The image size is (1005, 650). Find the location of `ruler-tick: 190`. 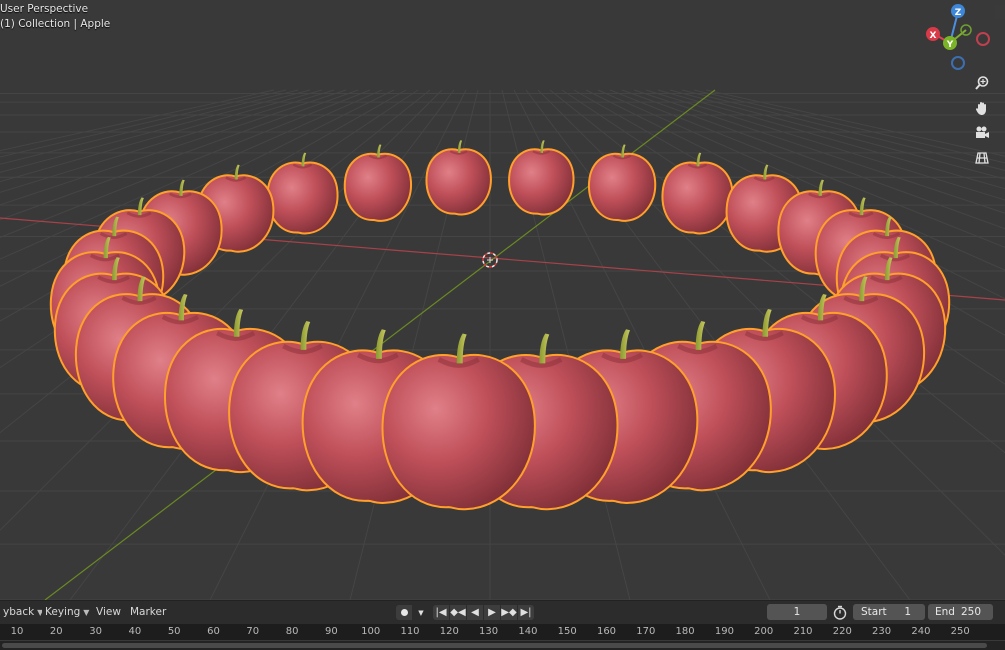

ruler-tick: 190 is located at coordinates (724, 631).